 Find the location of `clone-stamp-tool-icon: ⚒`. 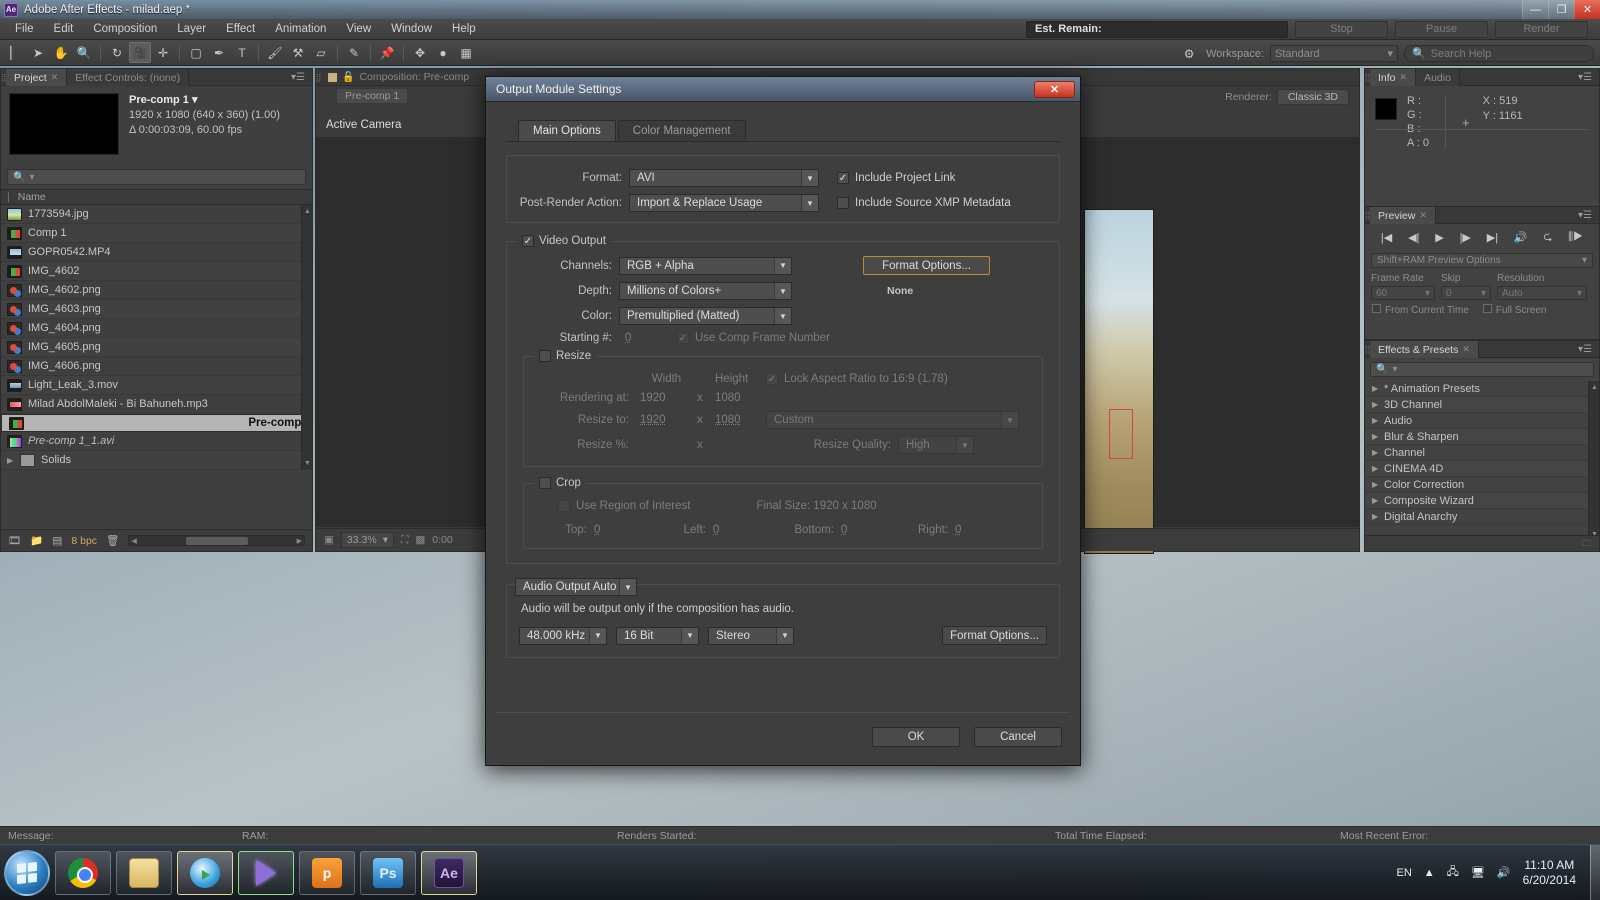

clone-stamp-tool-icon: ⚒ is located at coordinates (298, 52).